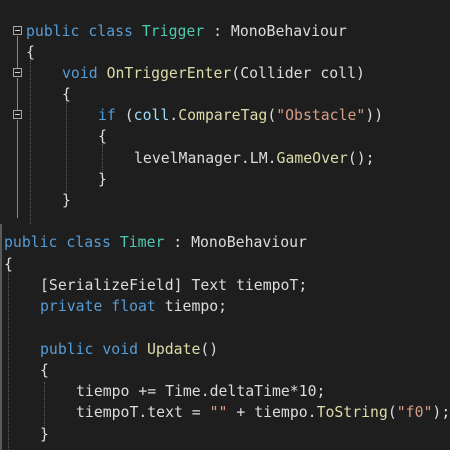 The height and width of the screenshot is (450, 450). What do you see at coordinates (17, 72) in the screenshot?
I see `collapse-method-icon` at bounding box center [17, 72].